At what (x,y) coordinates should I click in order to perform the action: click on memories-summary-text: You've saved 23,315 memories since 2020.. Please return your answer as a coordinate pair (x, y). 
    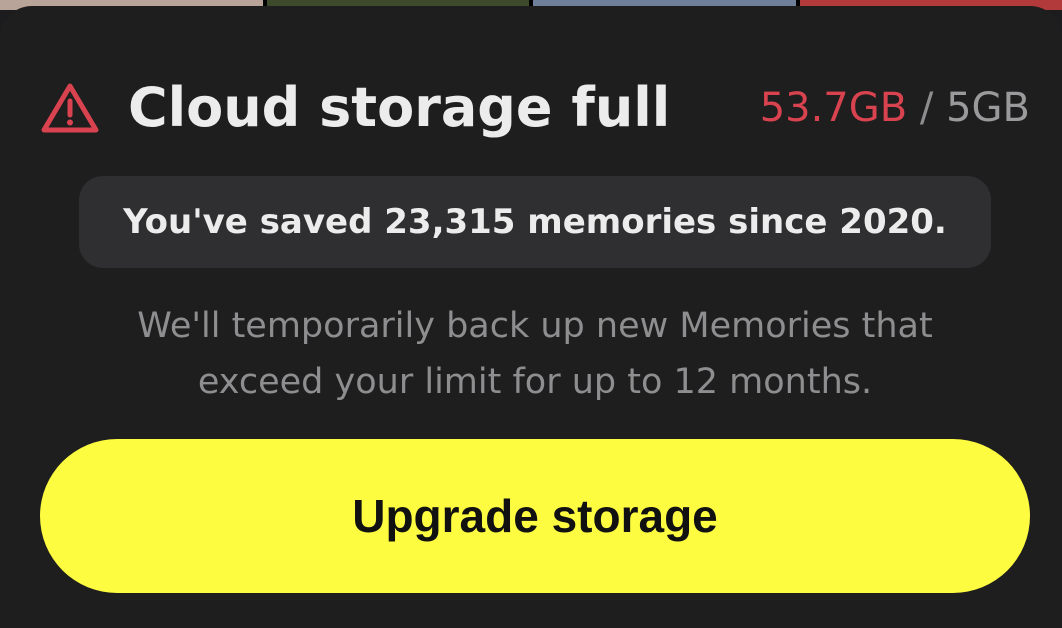
    Looking at the image, I should click on (535, 222).